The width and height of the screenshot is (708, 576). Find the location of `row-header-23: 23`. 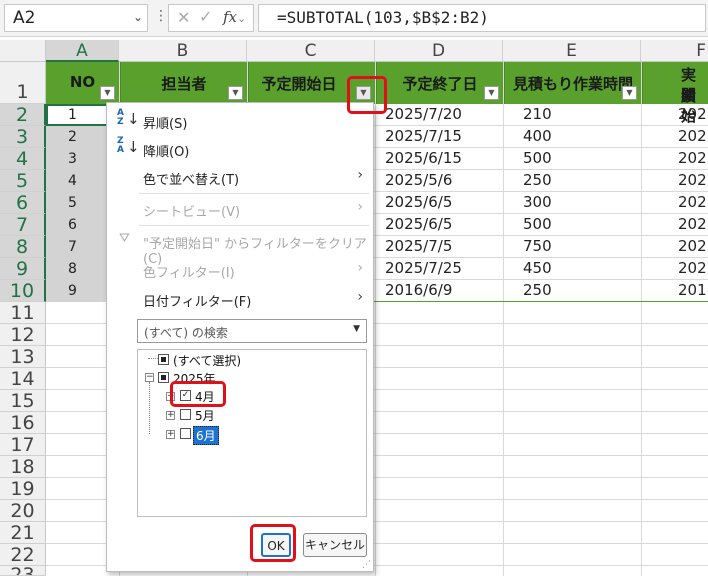

row-header-23: 23 is located at coordinates (23, 571).